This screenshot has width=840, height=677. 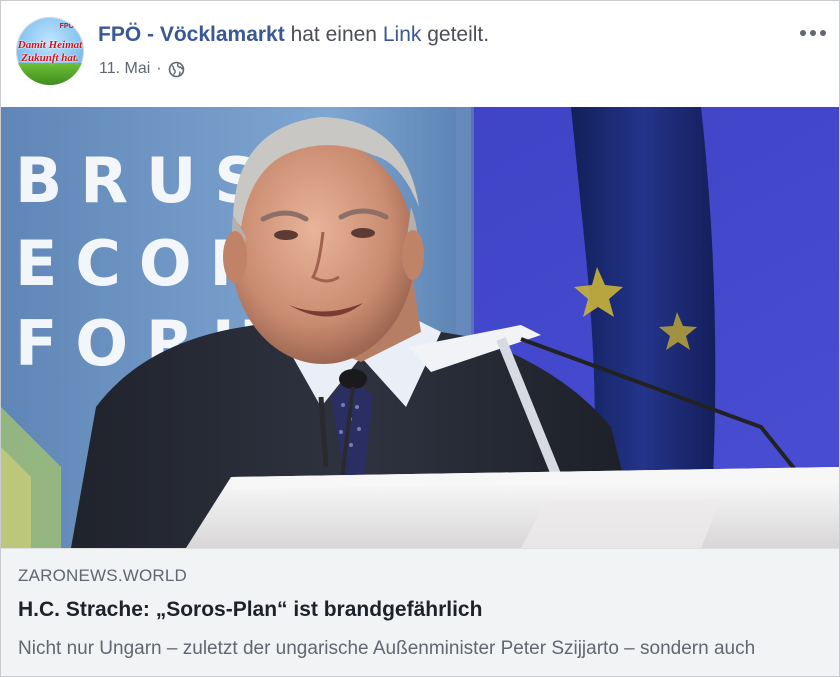 I want to click on page-avatar: FPÖ Damit Heimat Zukunft hat., so click(x=50, y=51).